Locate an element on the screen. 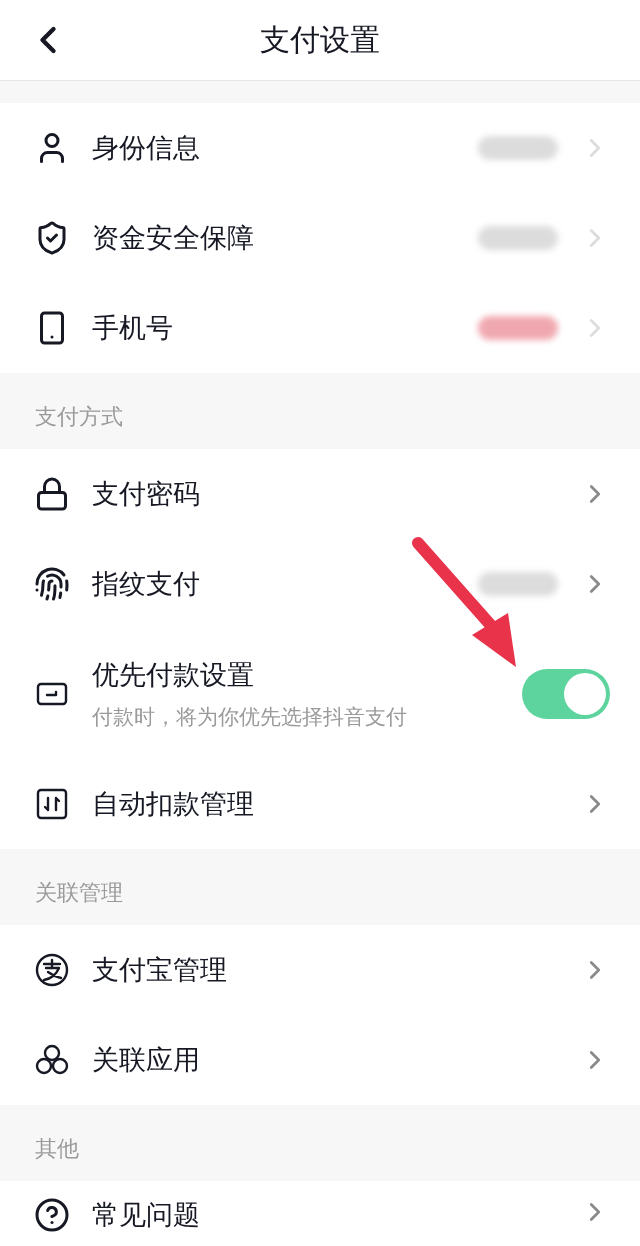 This screenshot has height=1246, width=640. row-label: 支付宝管理 is located at coordinates (160, 970).